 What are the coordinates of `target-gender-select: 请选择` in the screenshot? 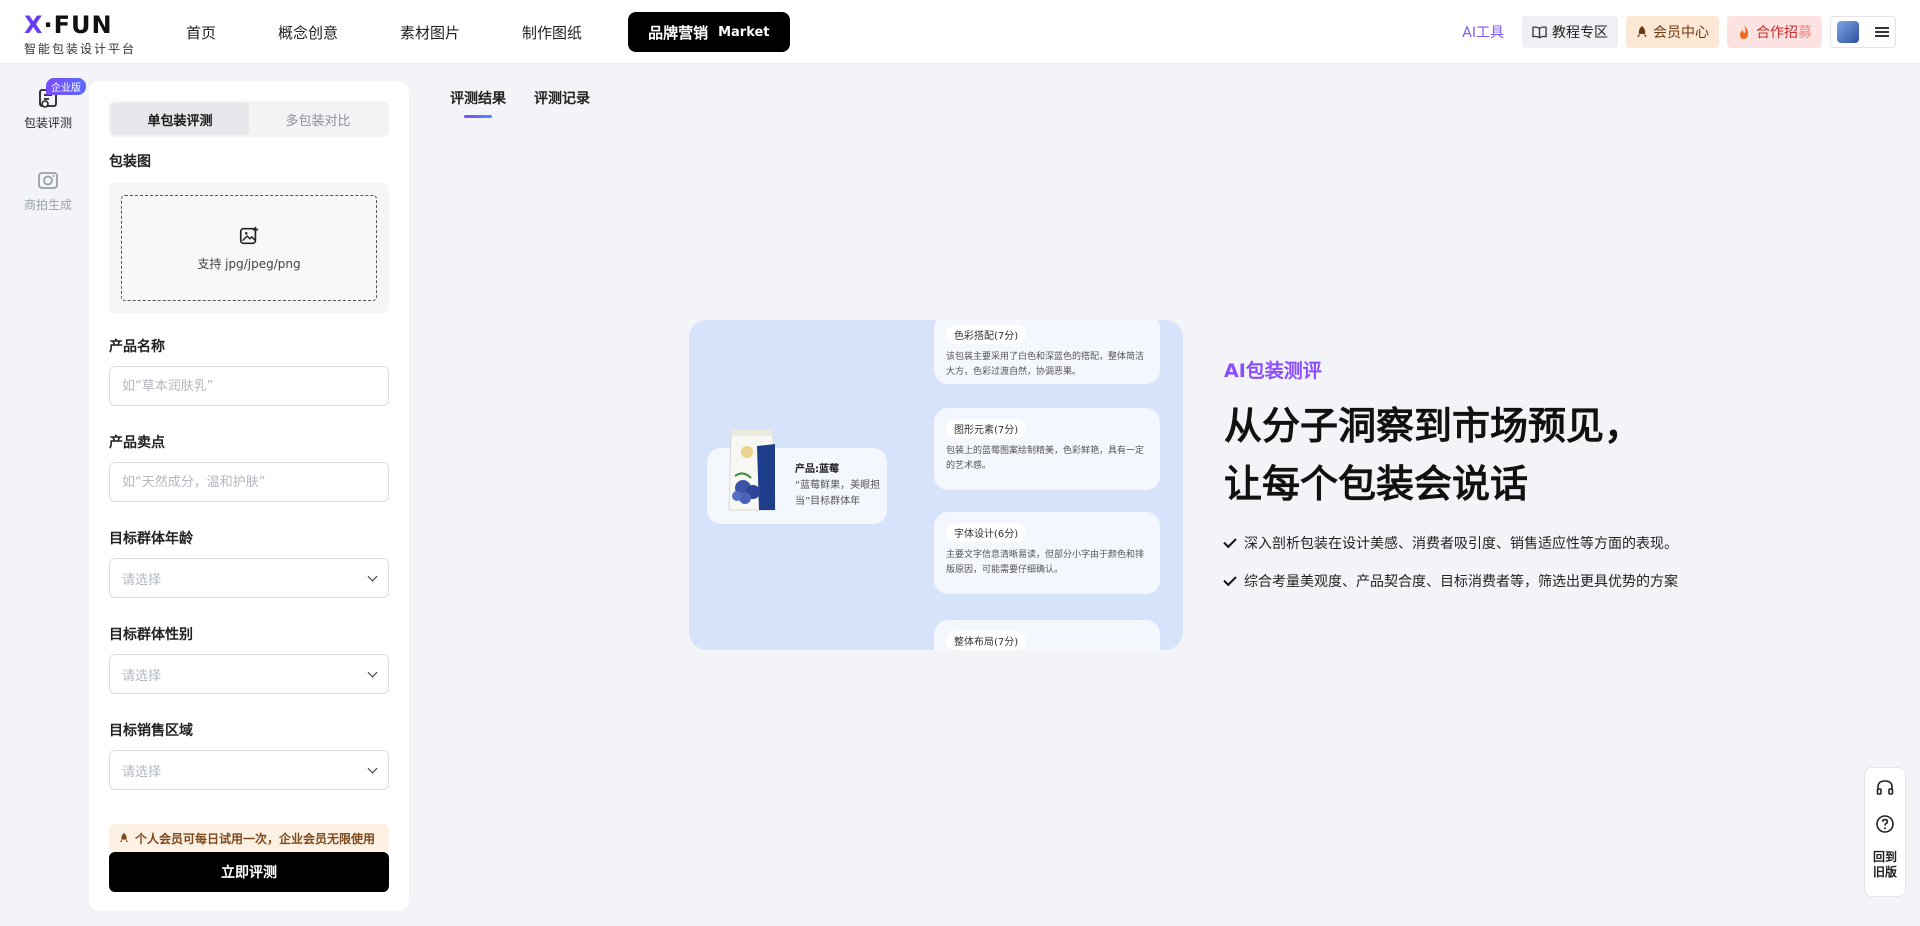 It's located at (249, 674).